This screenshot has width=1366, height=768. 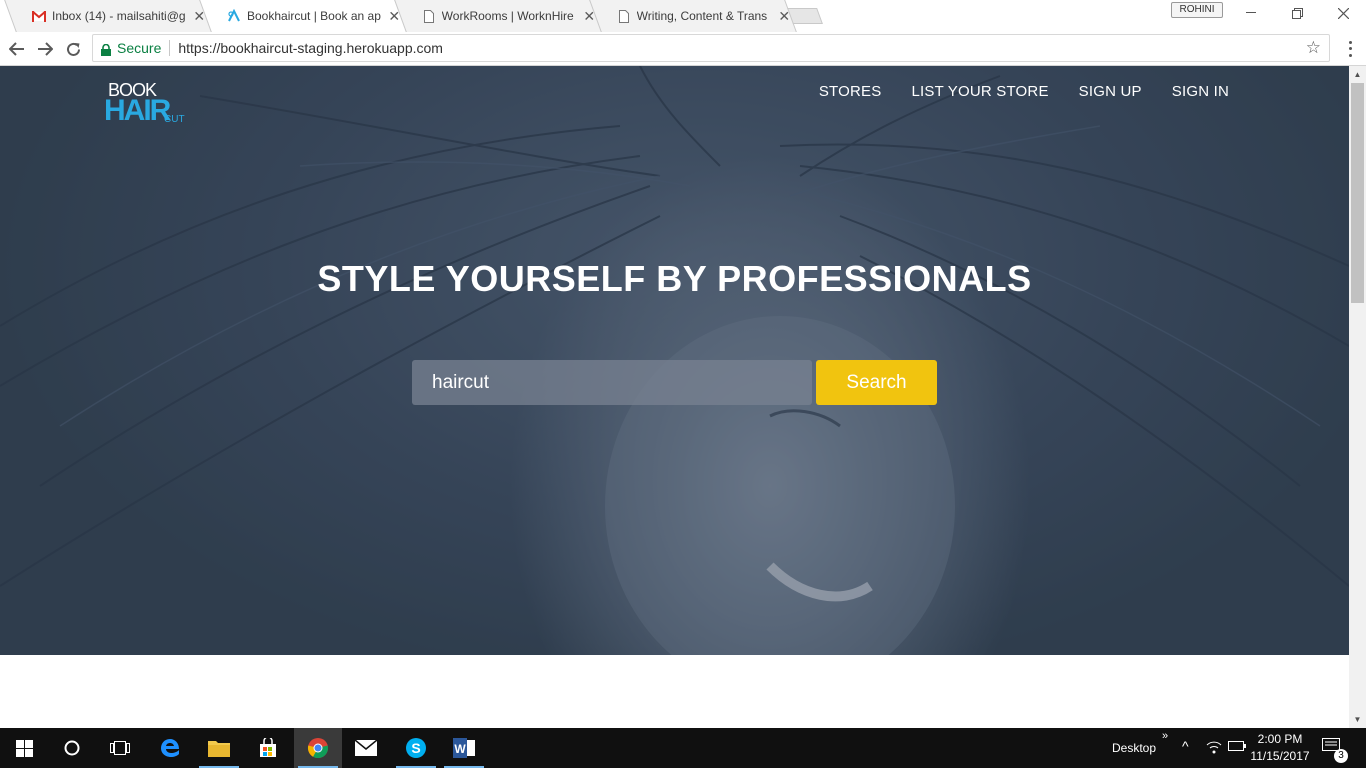 What do you see at coordinates (1341, 756) in the screenshot?
I see `notification-badge: 3` at bounding box center [1341, 756].